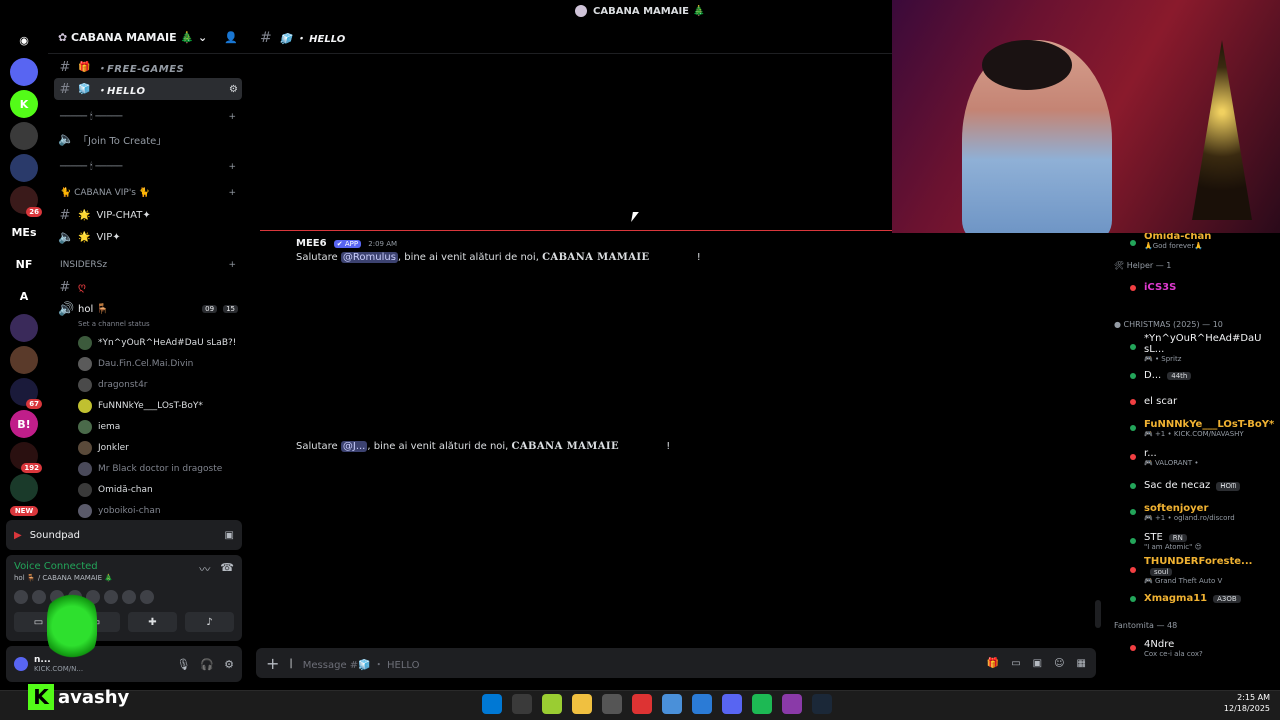 This screenshot has height=720, width=1280. I want to click on windows-start-icon, so click(492, 704).